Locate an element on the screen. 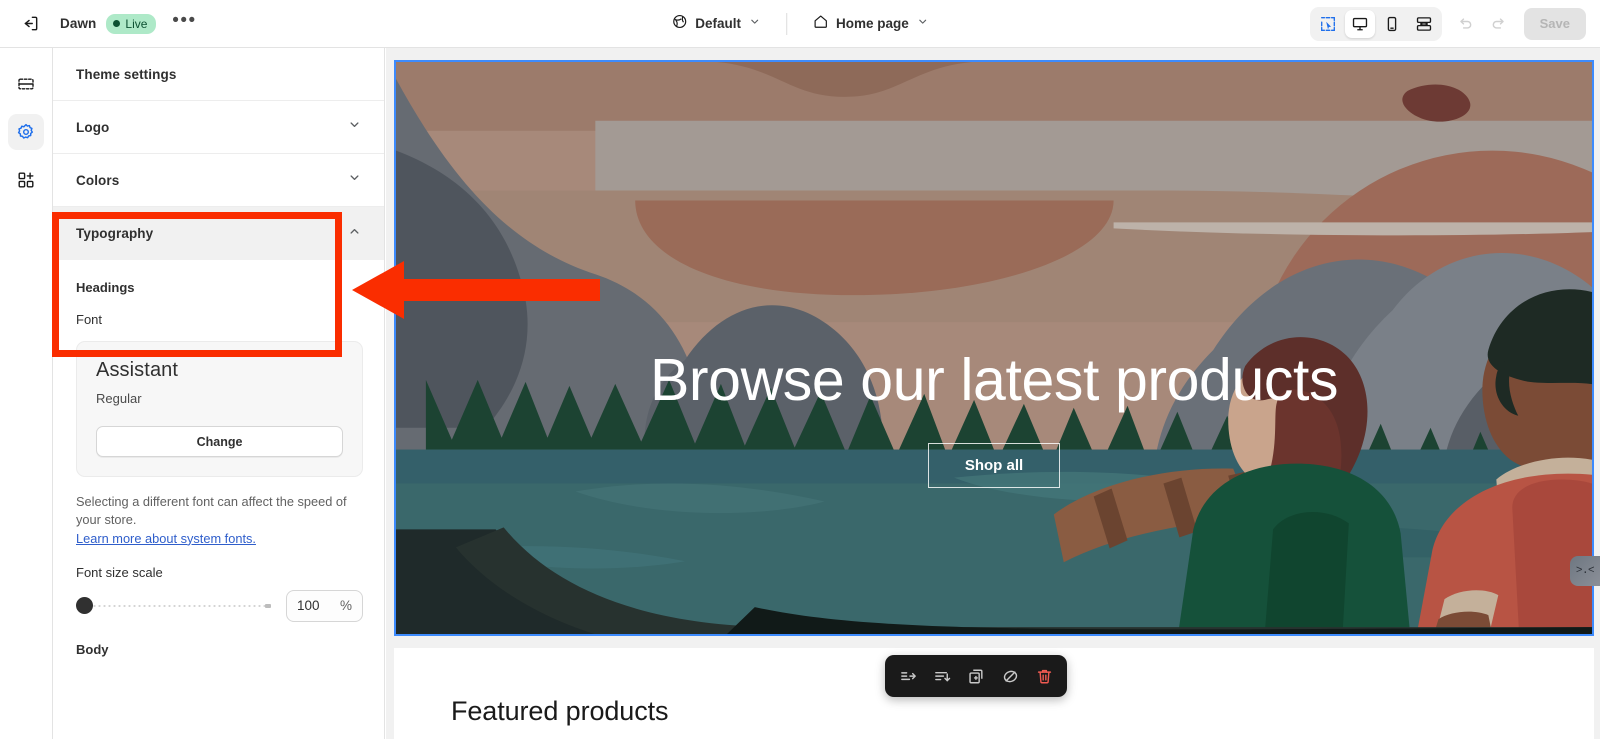 Image resolution: width=1600 pixels, height=739 pixels. rail-item-theme-settings is located at coordinates (26, 132).